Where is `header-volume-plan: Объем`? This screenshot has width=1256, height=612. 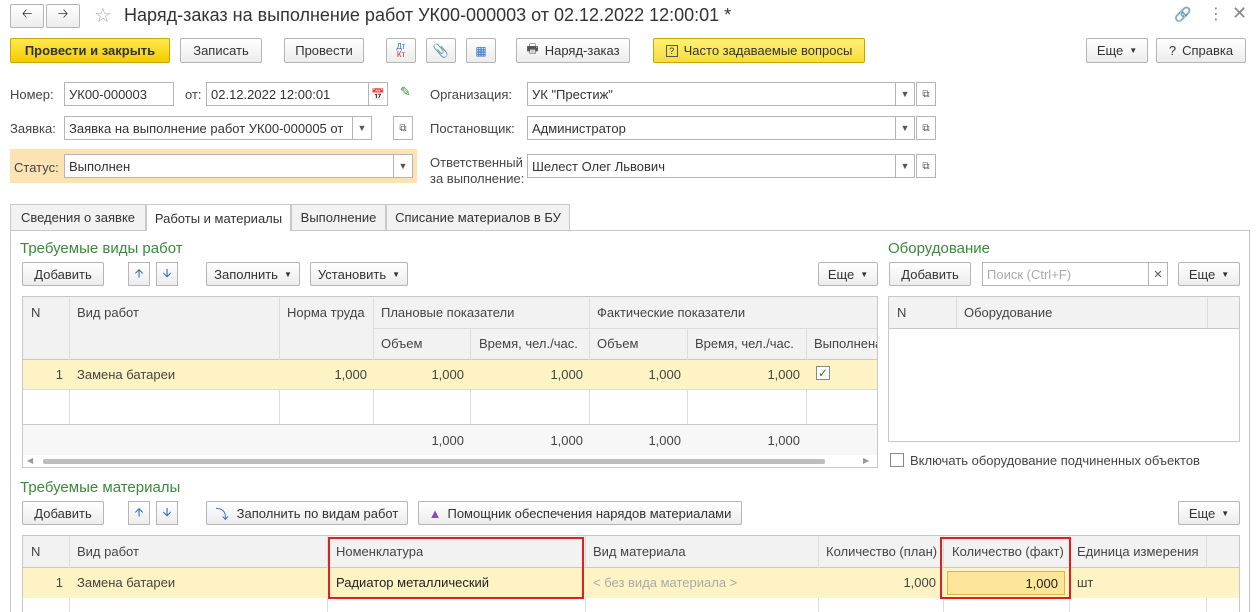
header-volume-plan: Объем is located at coordinates (402, 343).